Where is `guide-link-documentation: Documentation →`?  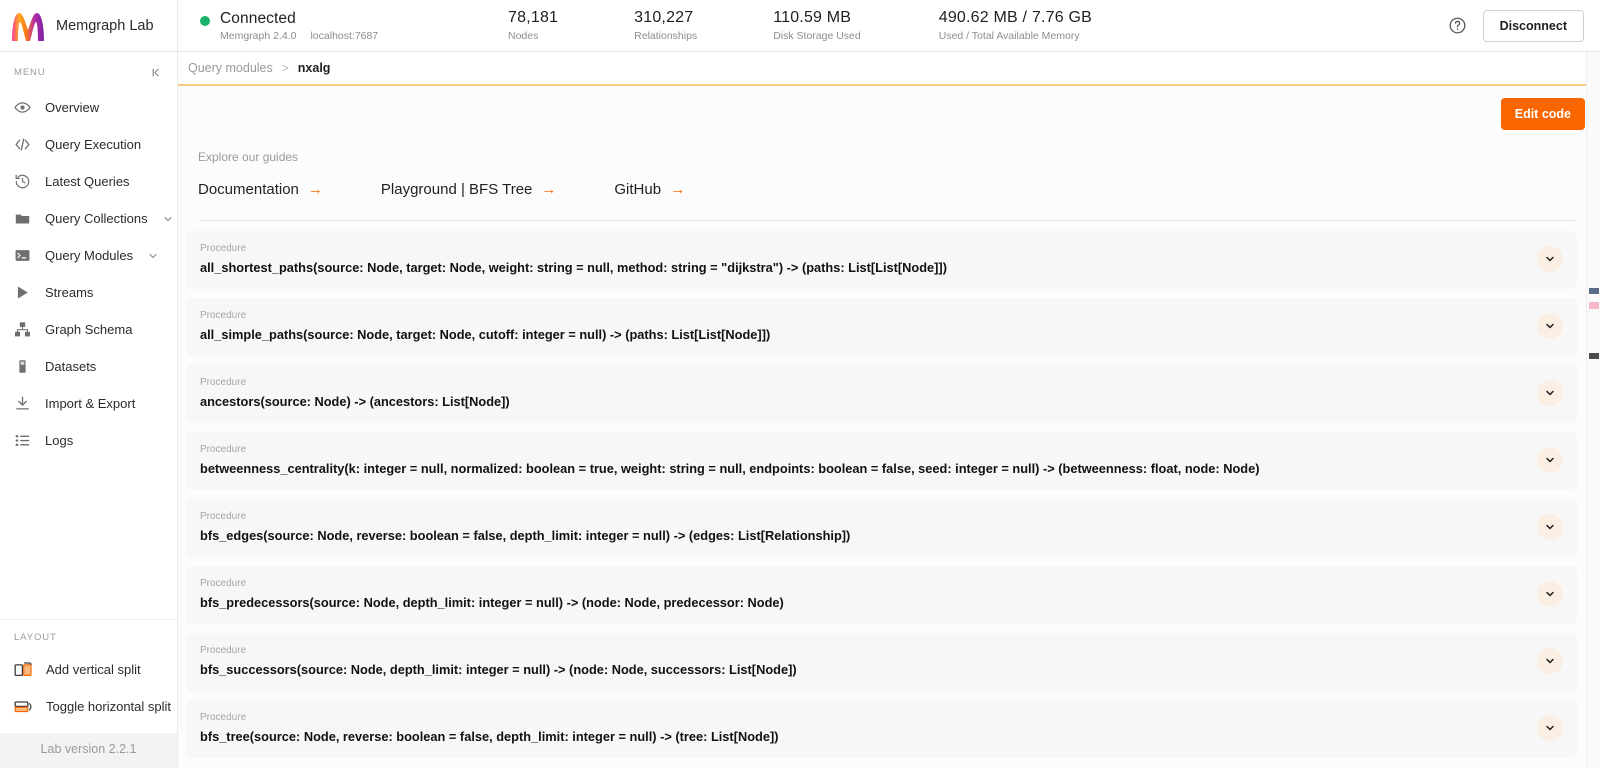 guide-link-documentation: Documentation → is located at coordinates (260, 189).